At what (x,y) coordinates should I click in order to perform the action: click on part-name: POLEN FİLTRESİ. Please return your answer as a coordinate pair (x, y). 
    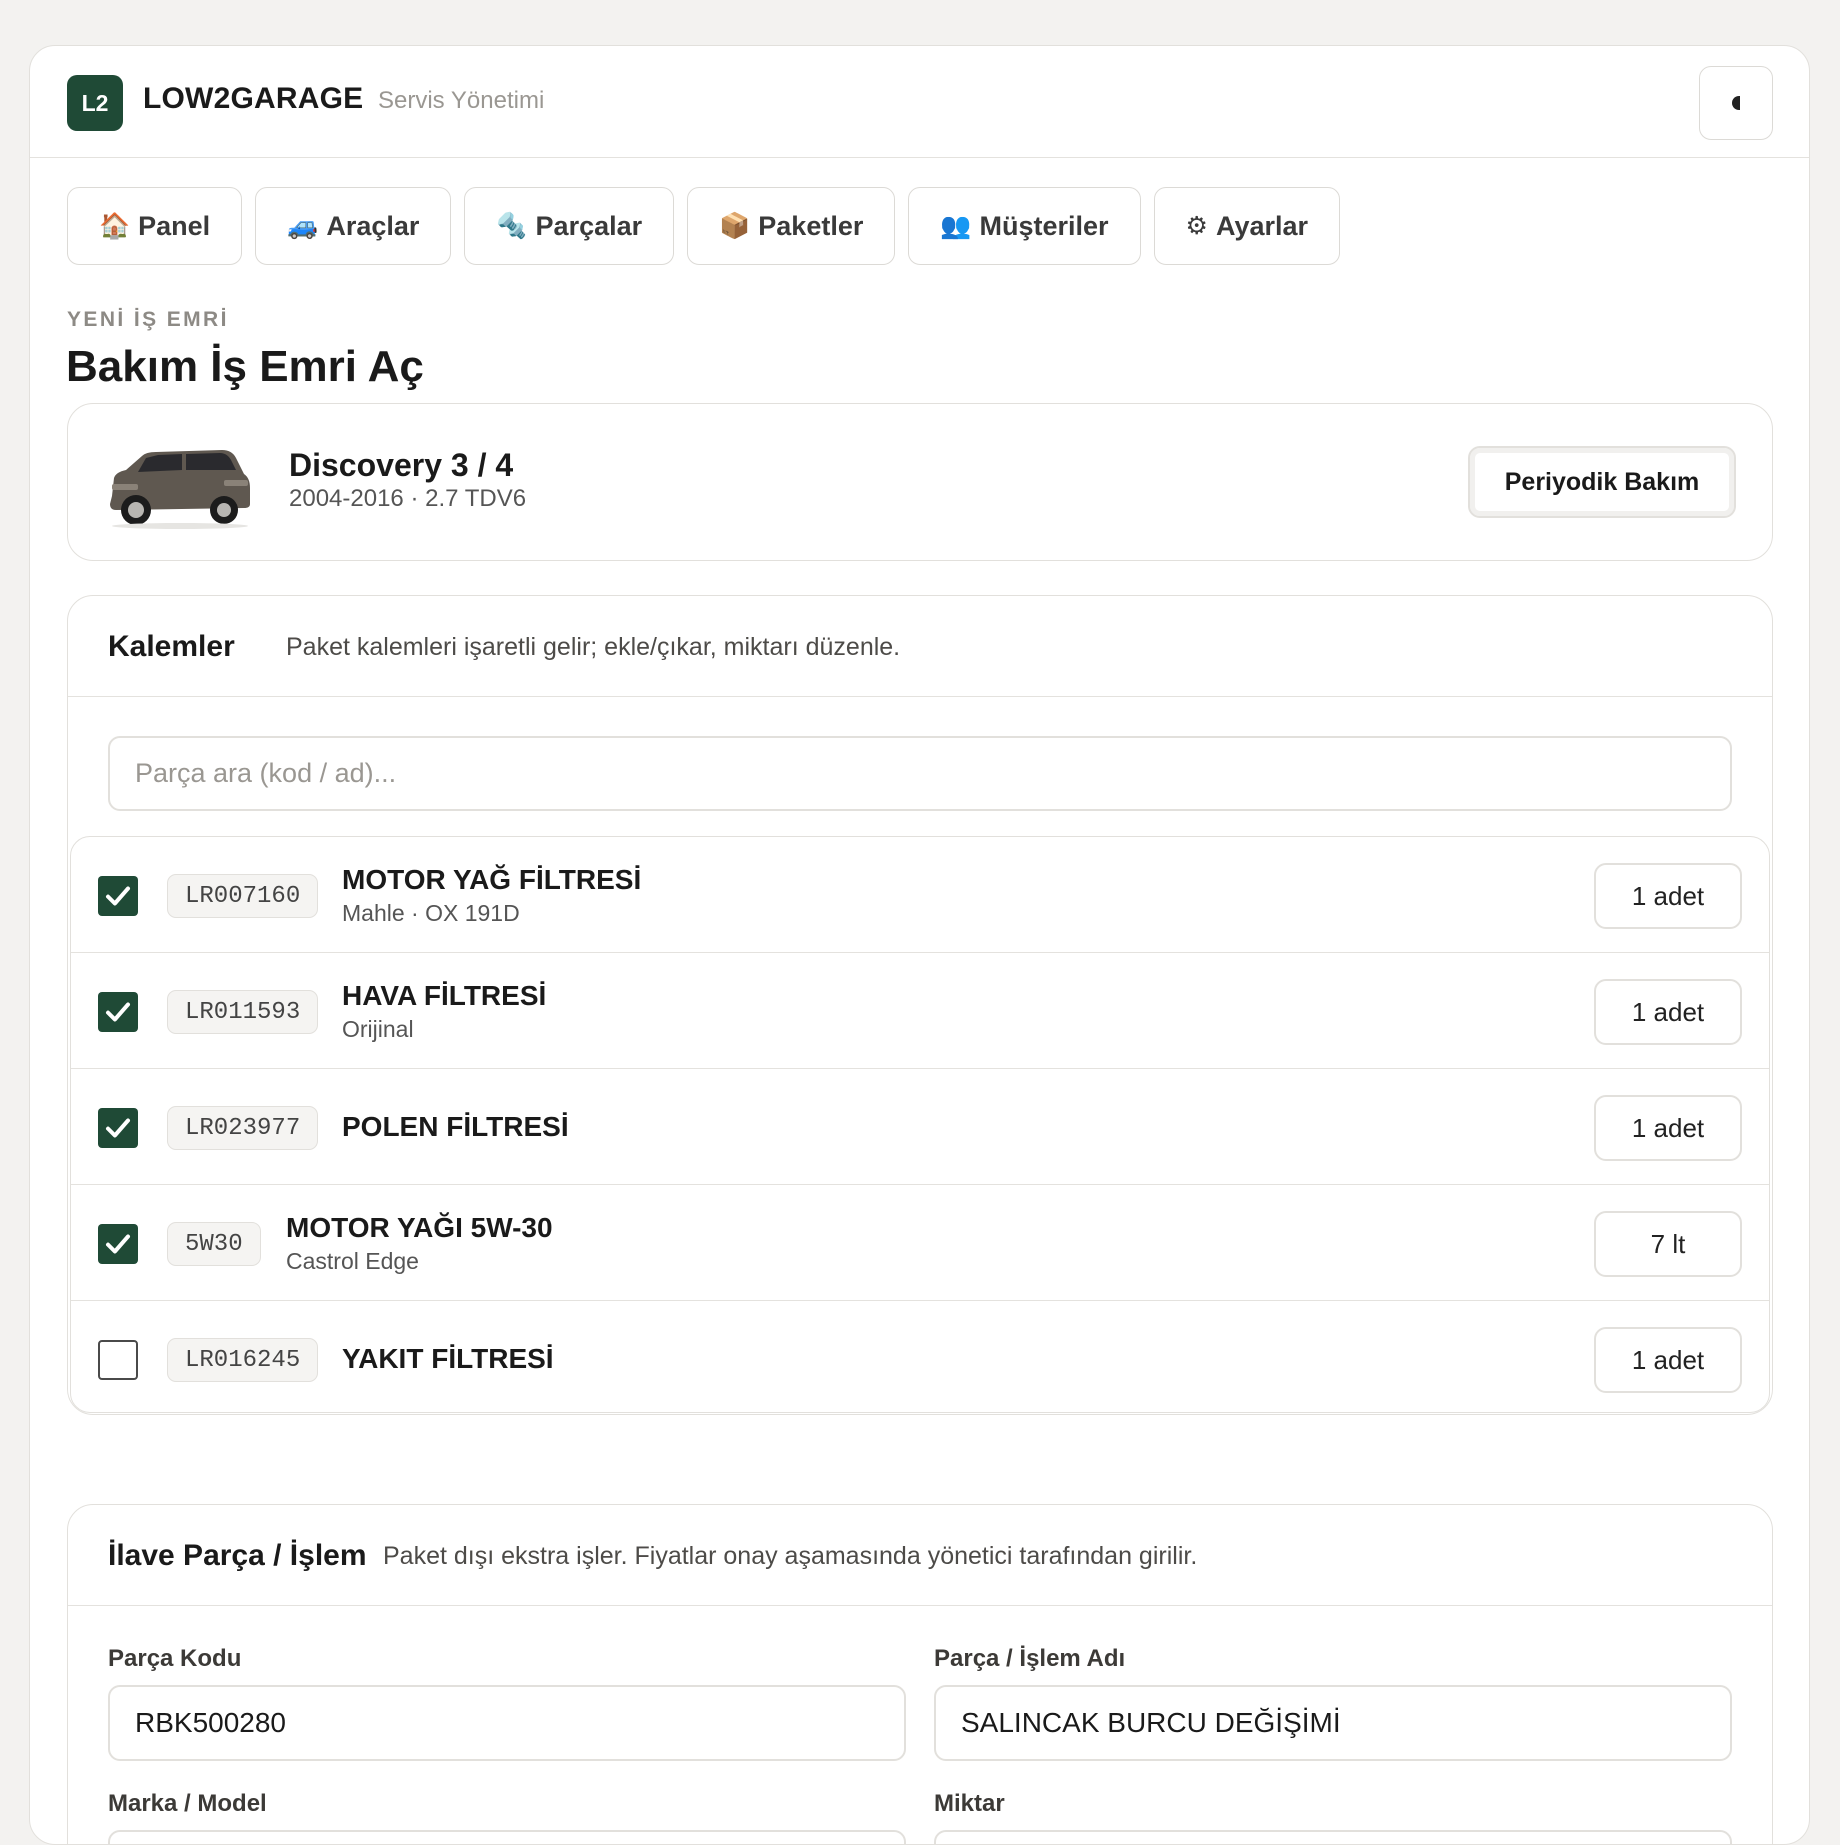
    Looking at the image, I should click on (455, 1126).